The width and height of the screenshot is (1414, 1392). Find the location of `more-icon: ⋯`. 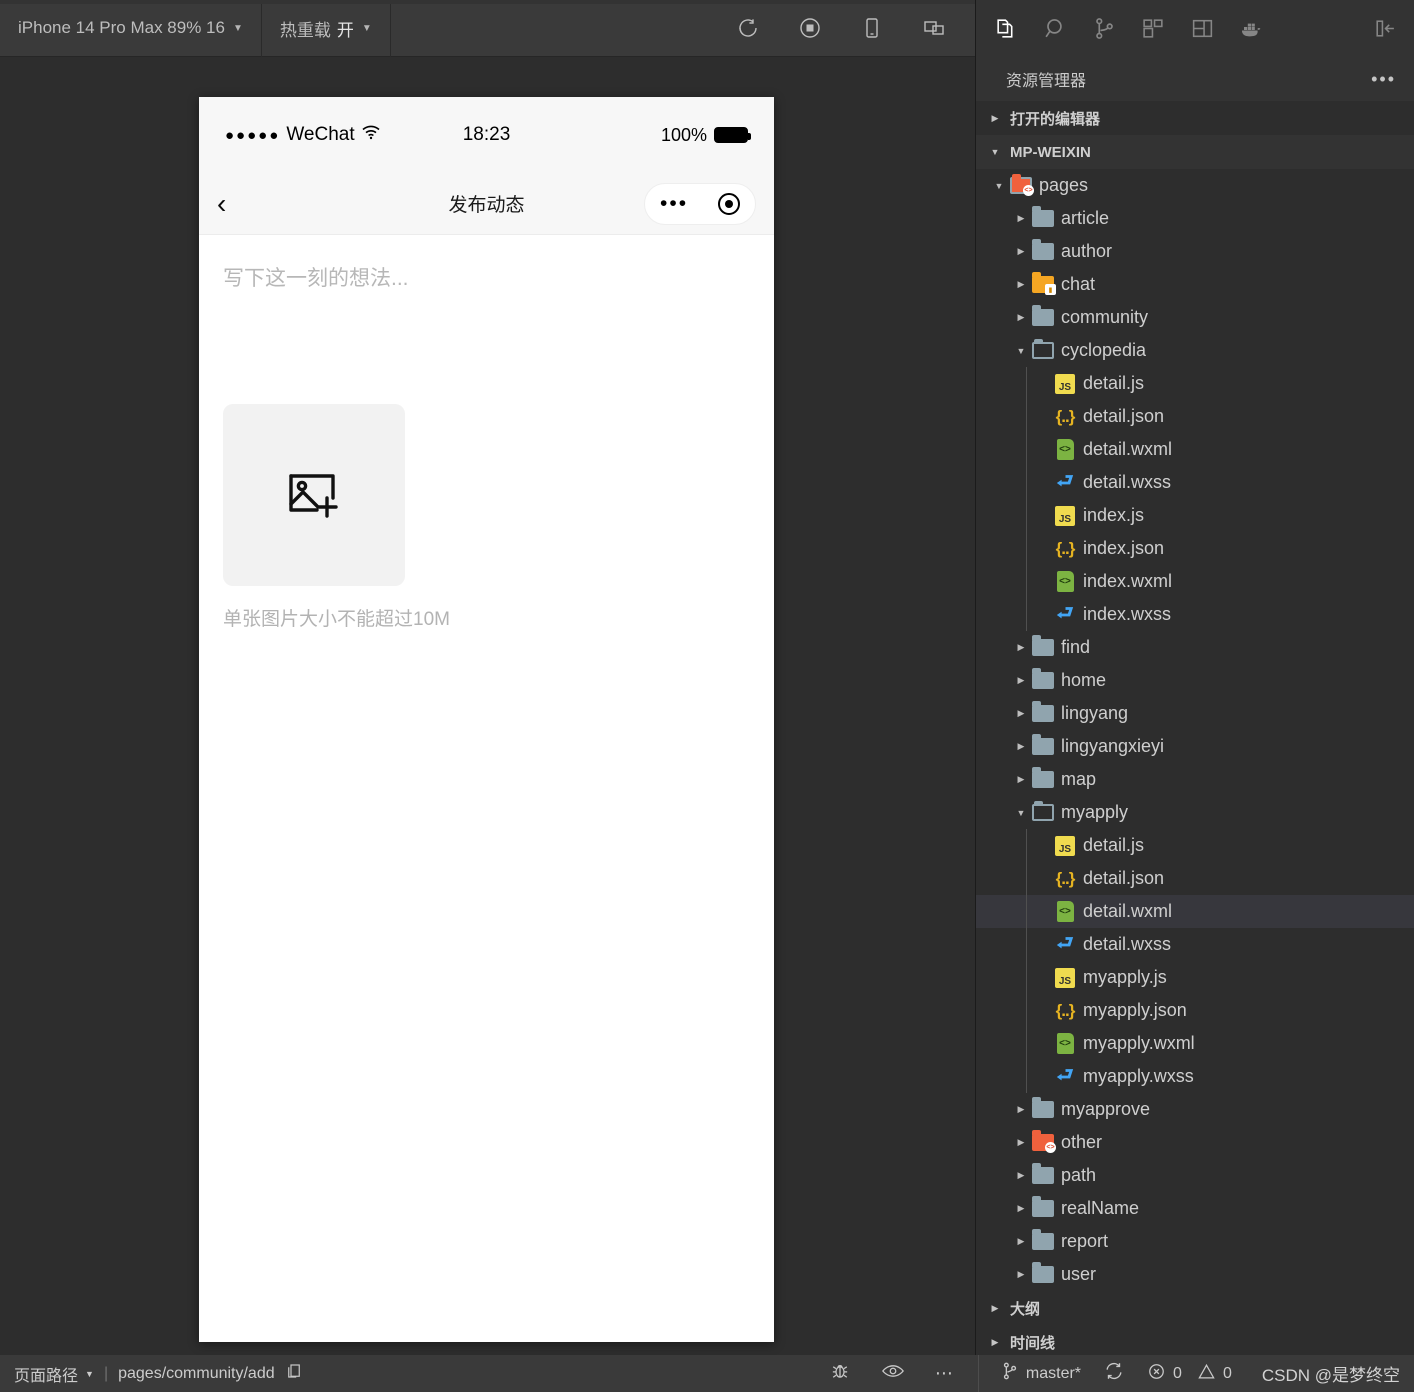

more-icon: ⋯ is located at coordinates (945, 1373).